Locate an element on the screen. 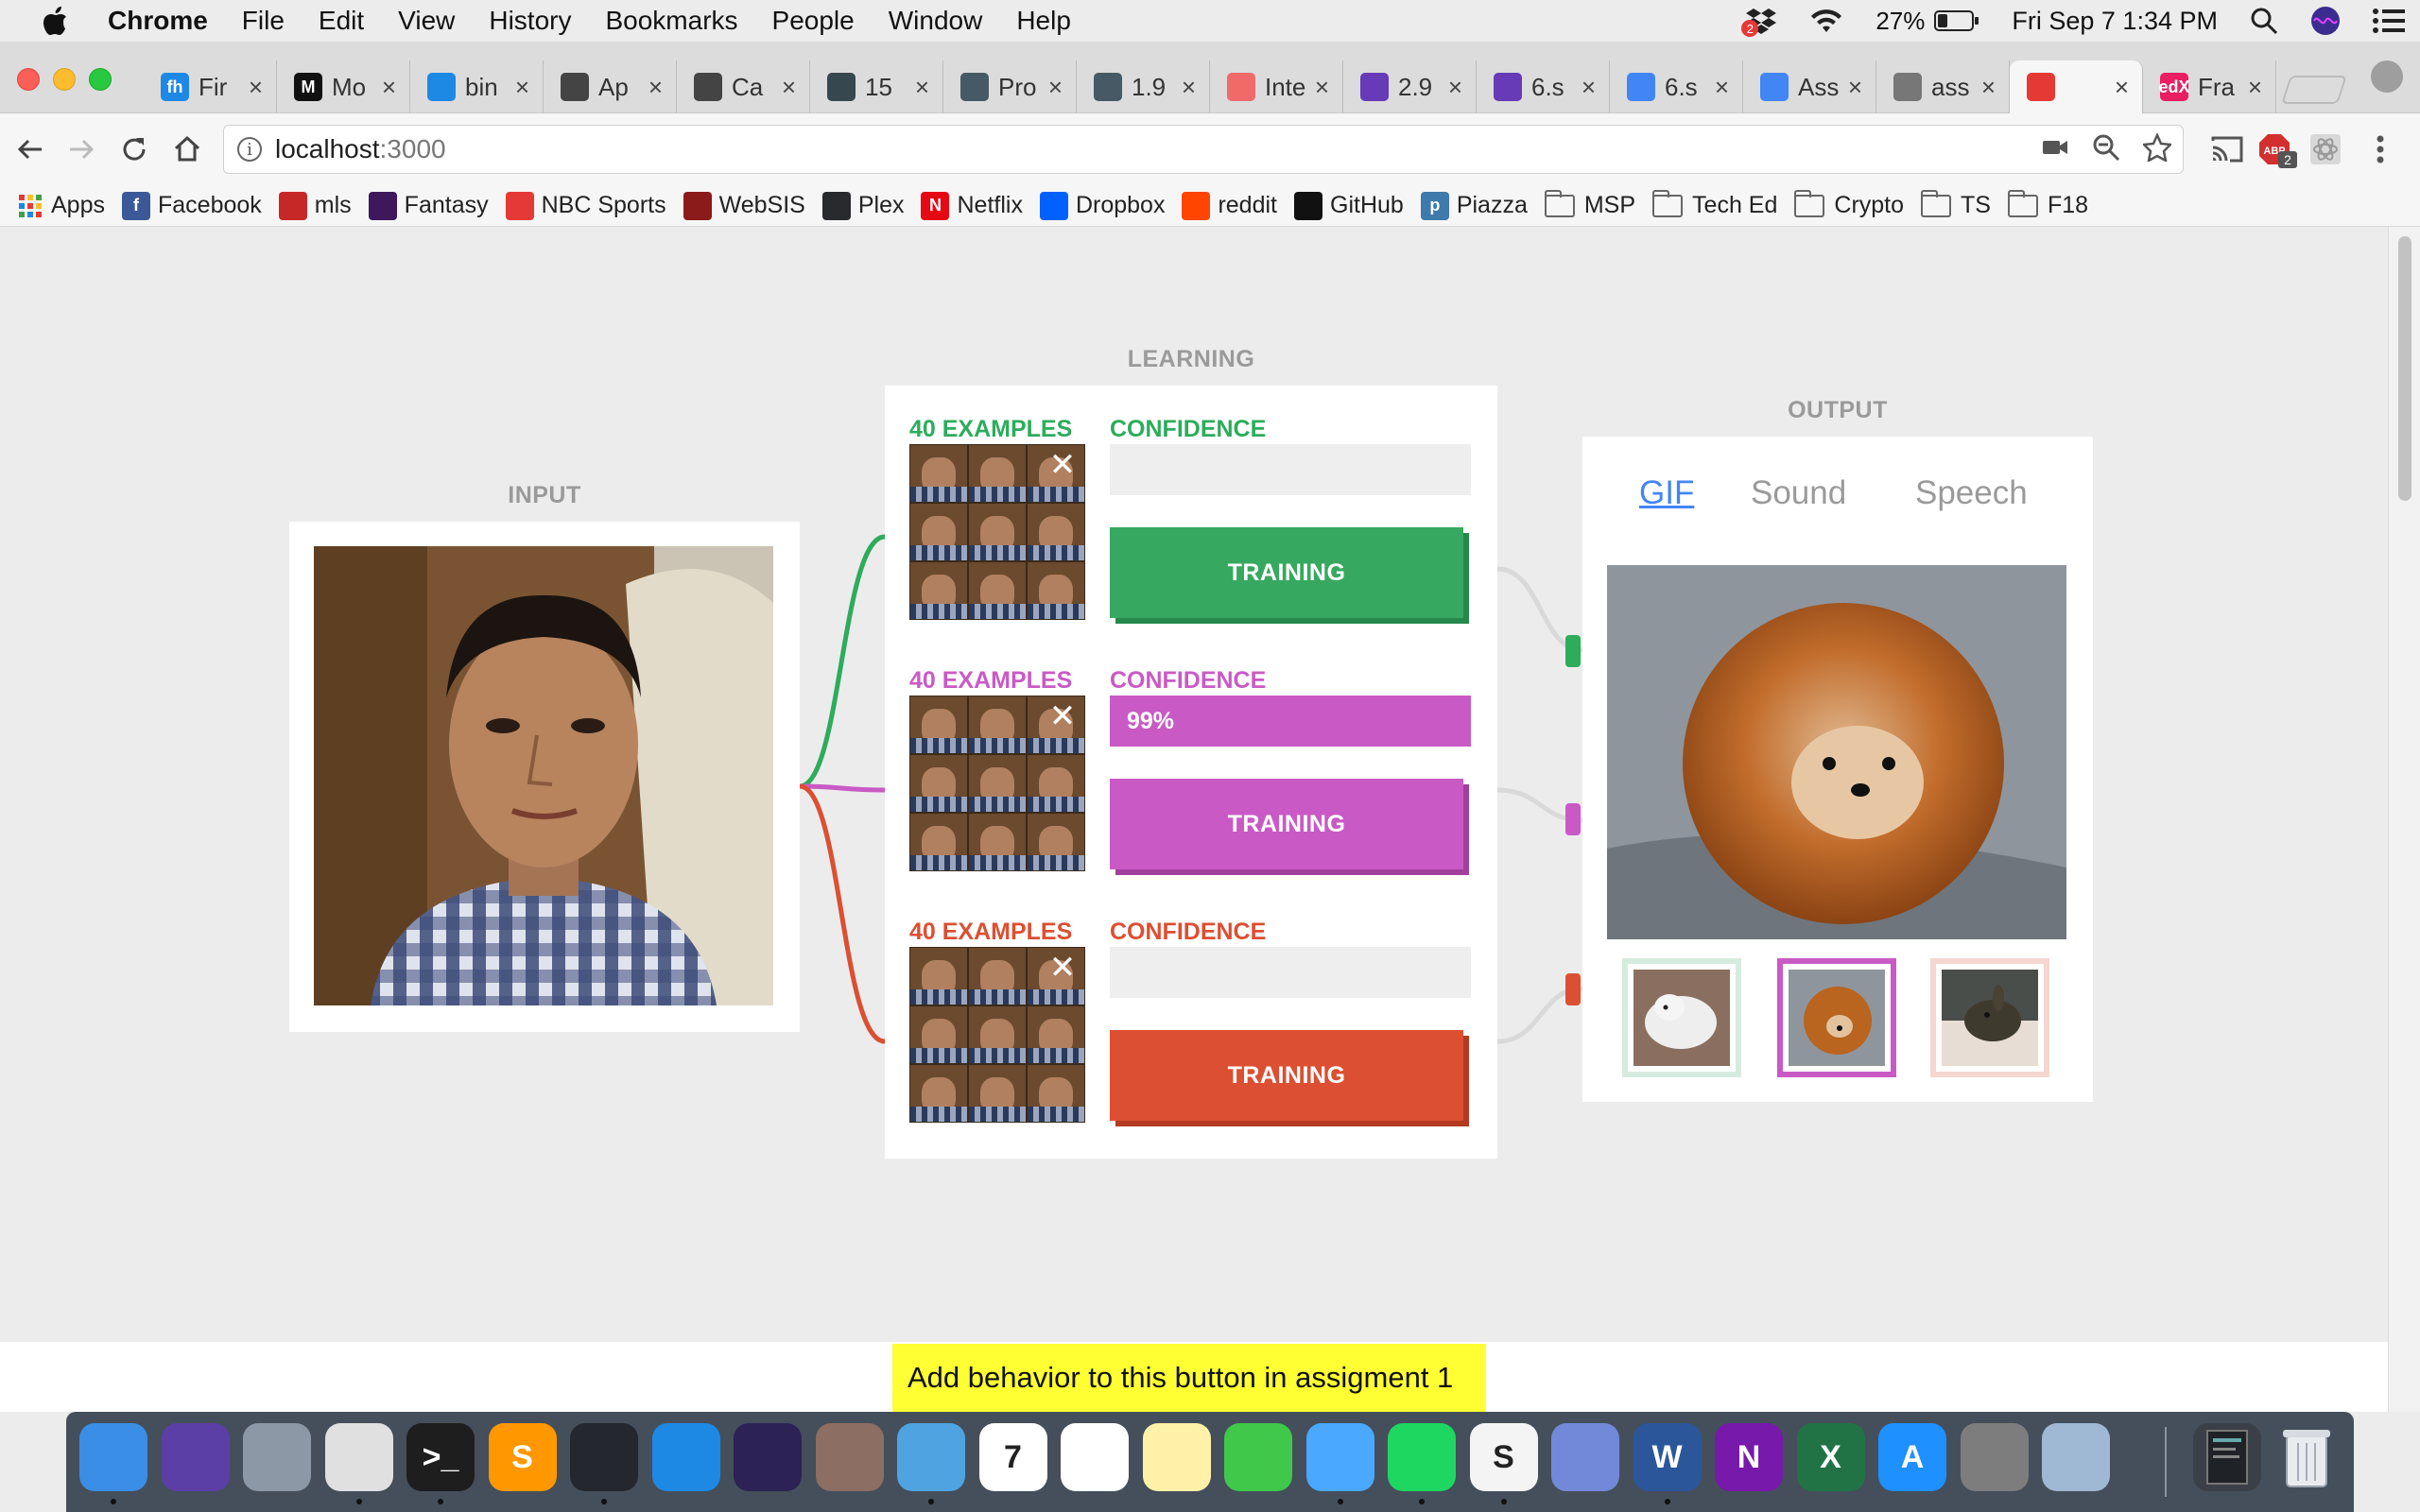 The height and width of the screenshot is (1512, 2420). train-button-2: TRAINING is located at coordinates (1286, 824).